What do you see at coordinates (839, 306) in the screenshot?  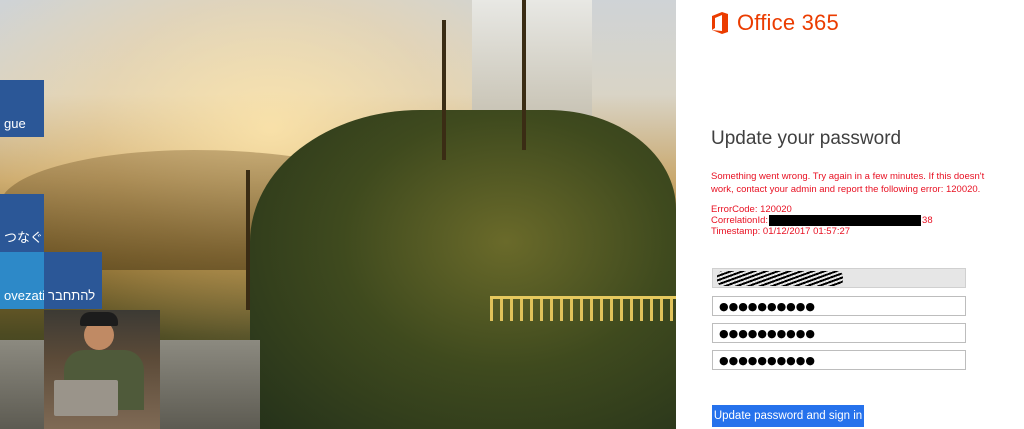 I see `current-password-field` at bounding box center [839, 306].